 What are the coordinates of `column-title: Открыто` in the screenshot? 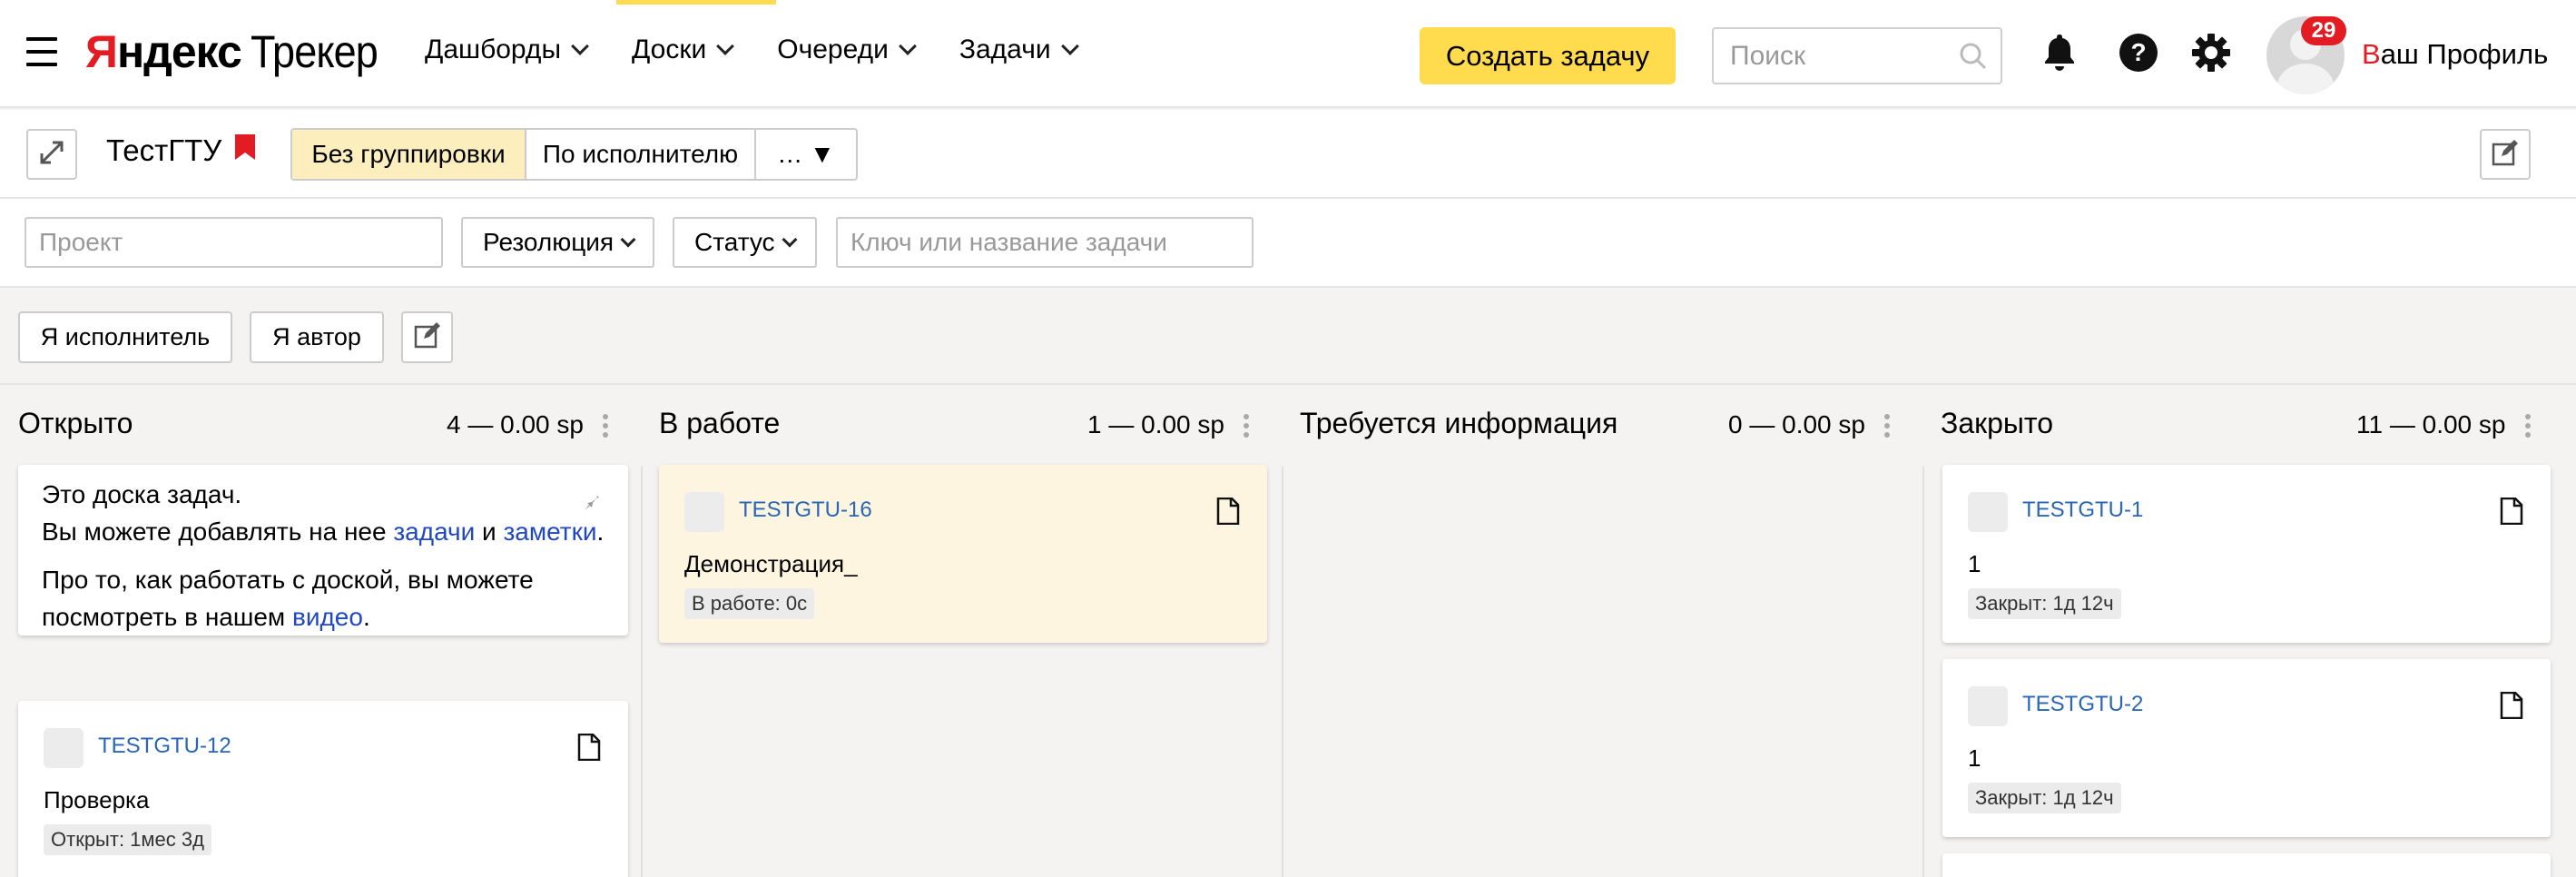 It's located at (75, 423).